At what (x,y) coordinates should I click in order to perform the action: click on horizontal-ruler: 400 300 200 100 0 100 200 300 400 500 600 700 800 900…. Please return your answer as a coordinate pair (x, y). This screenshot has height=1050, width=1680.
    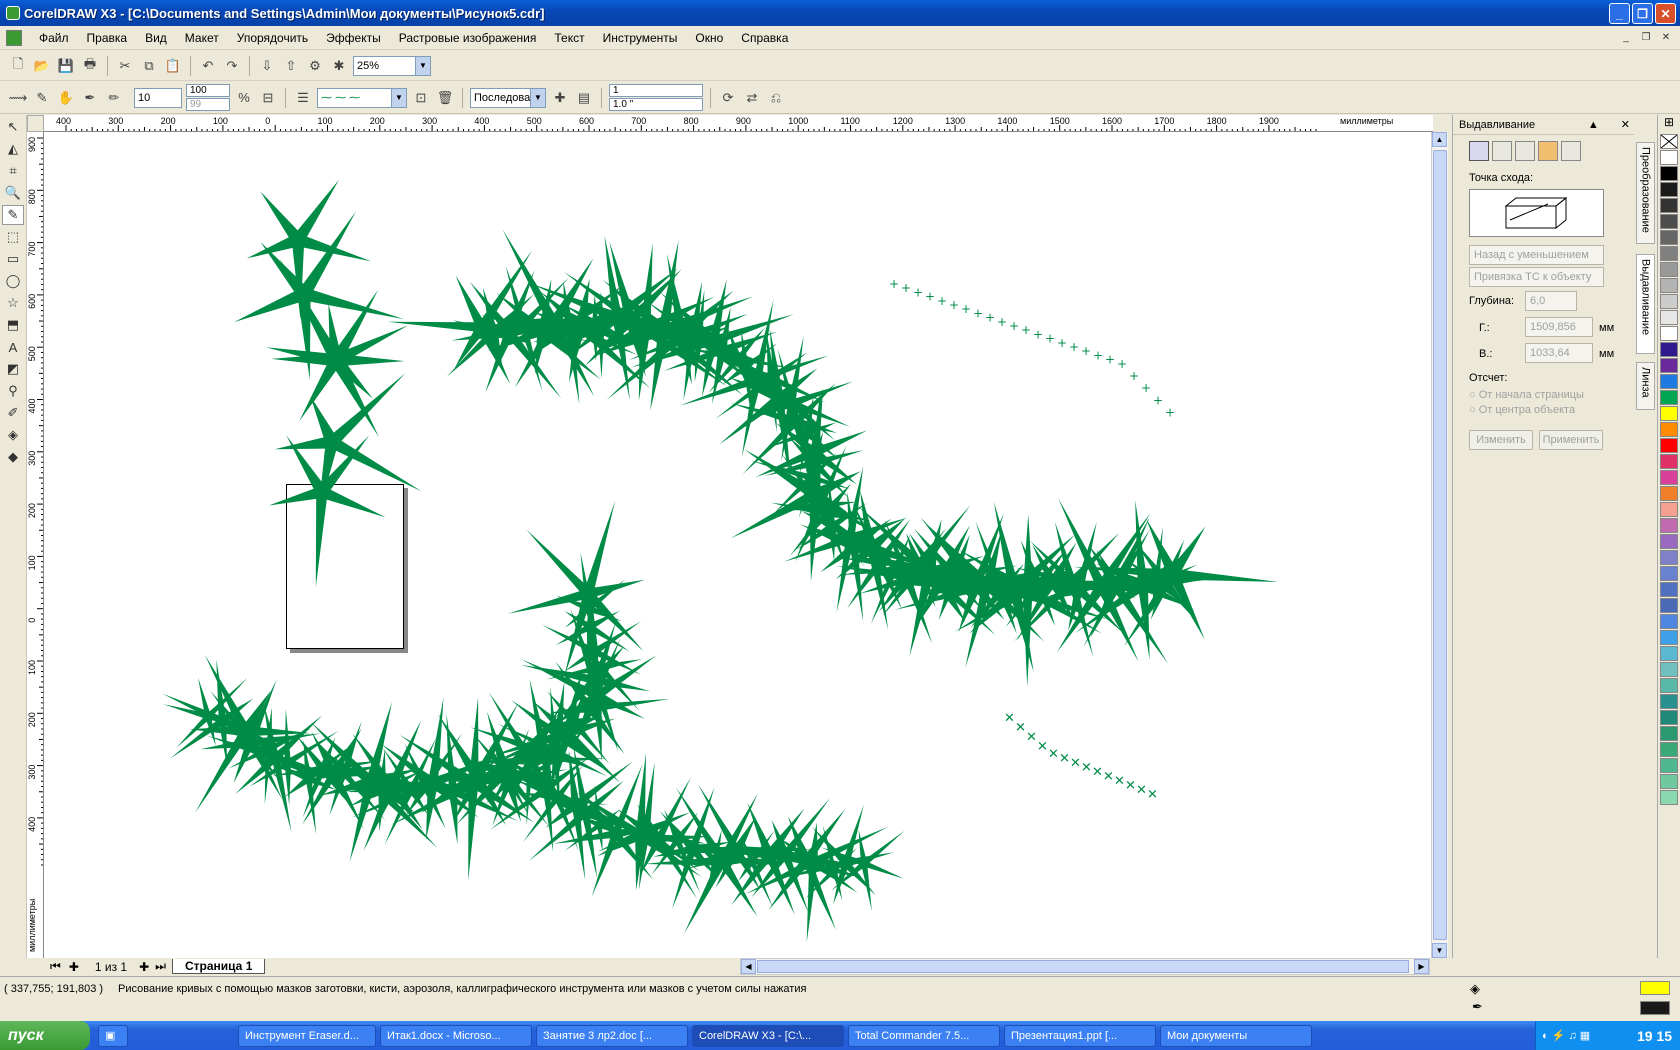
    Looking at the image, I should click on (738, 123).